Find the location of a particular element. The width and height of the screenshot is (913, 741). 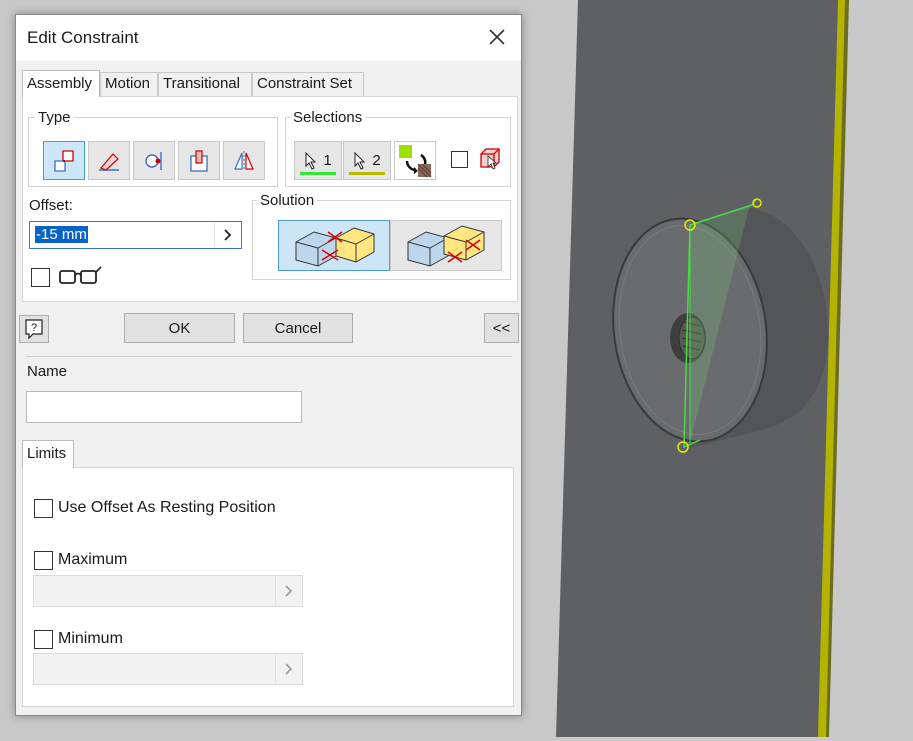

tab-assembly: Assembly is located at coordinates (61, 83).